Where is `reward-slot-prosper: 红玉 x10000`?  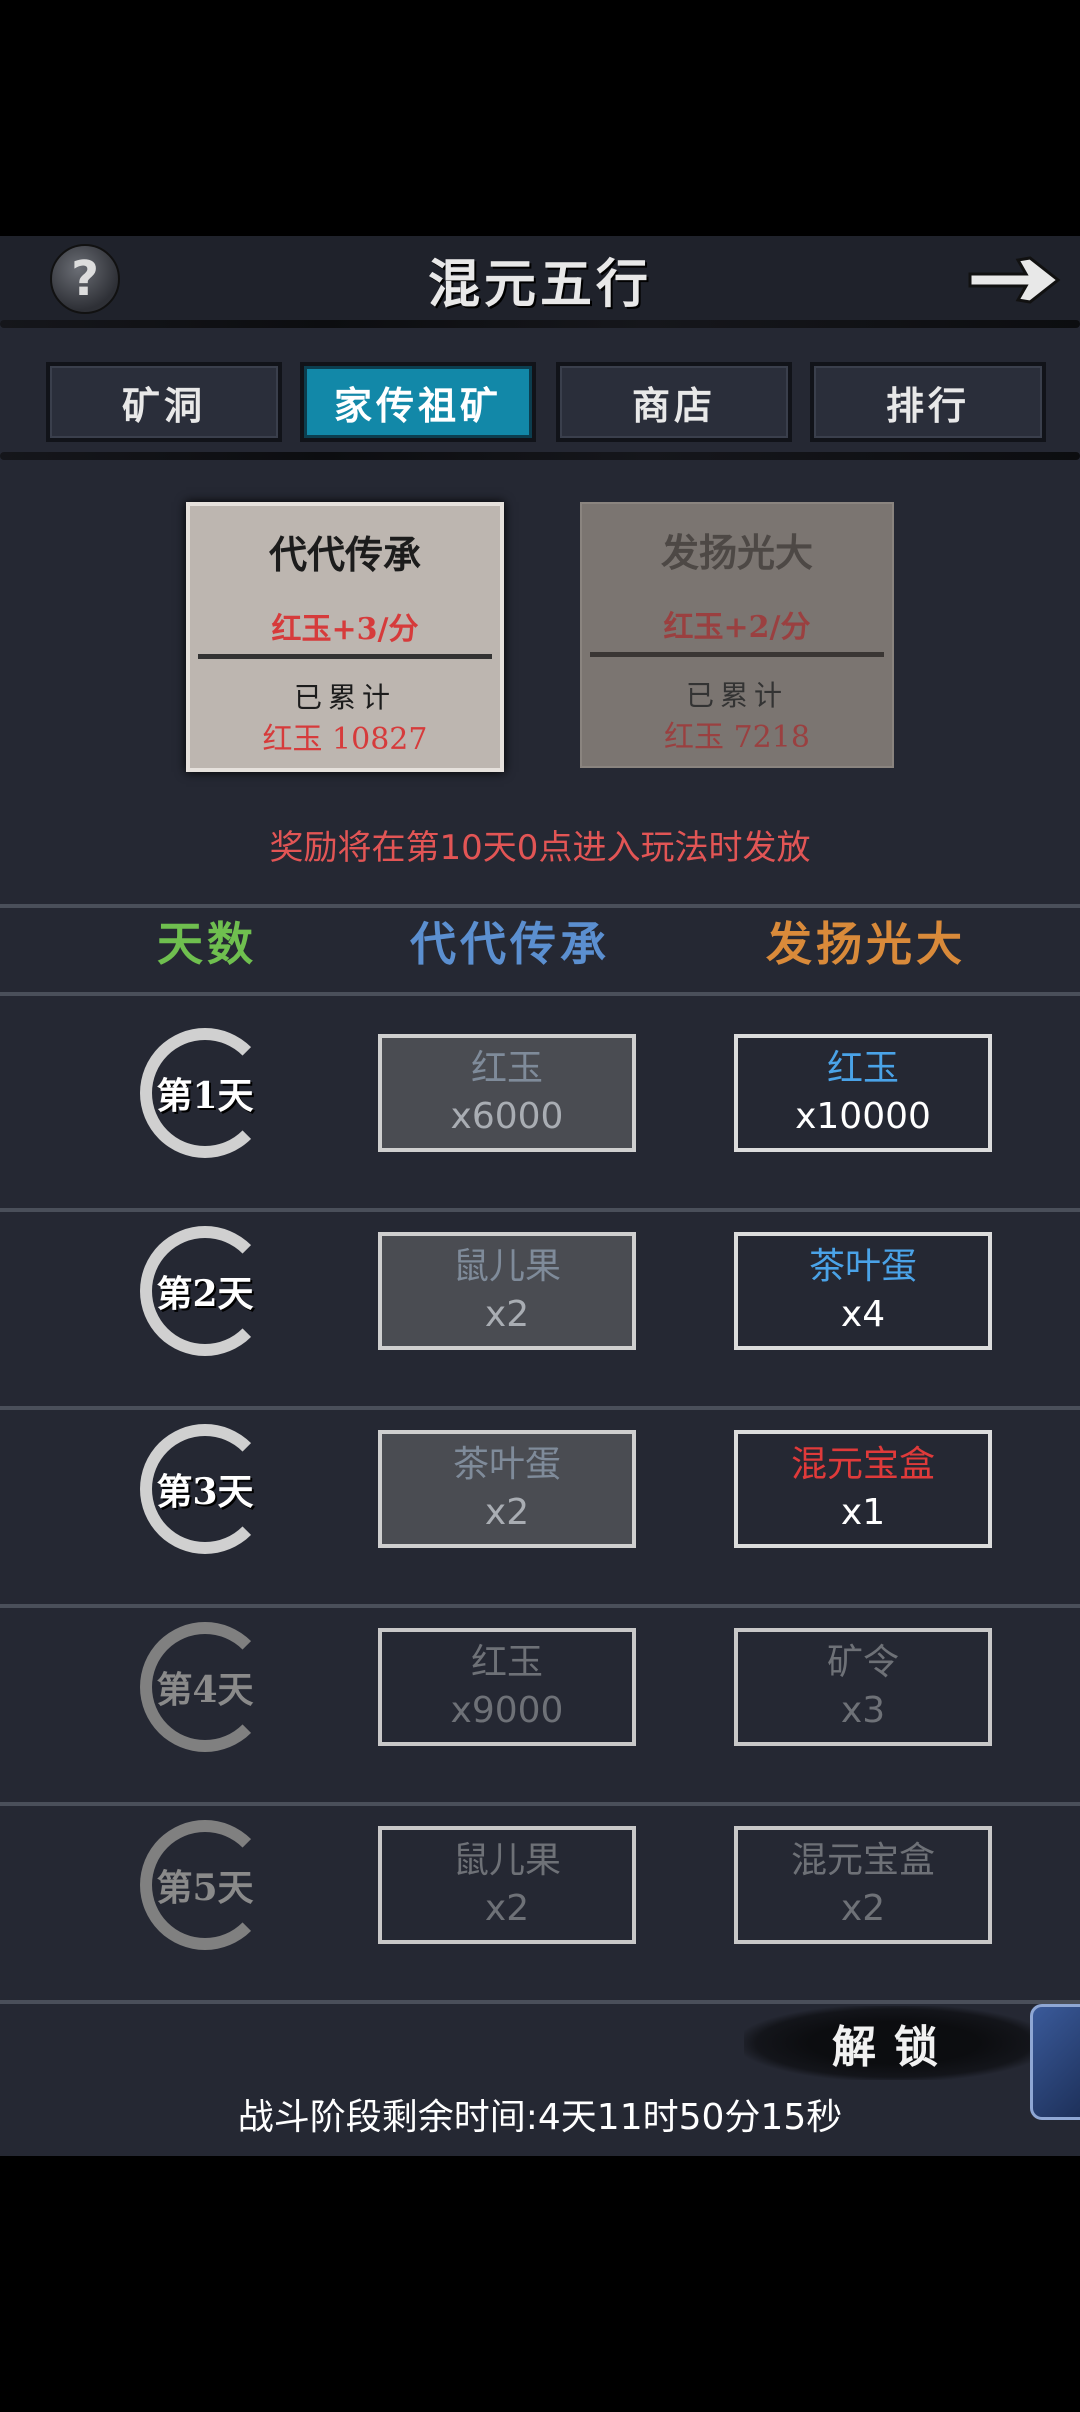 reward-slot-prosper: 红玉 x10000 is located at coordinates (863, 1093).